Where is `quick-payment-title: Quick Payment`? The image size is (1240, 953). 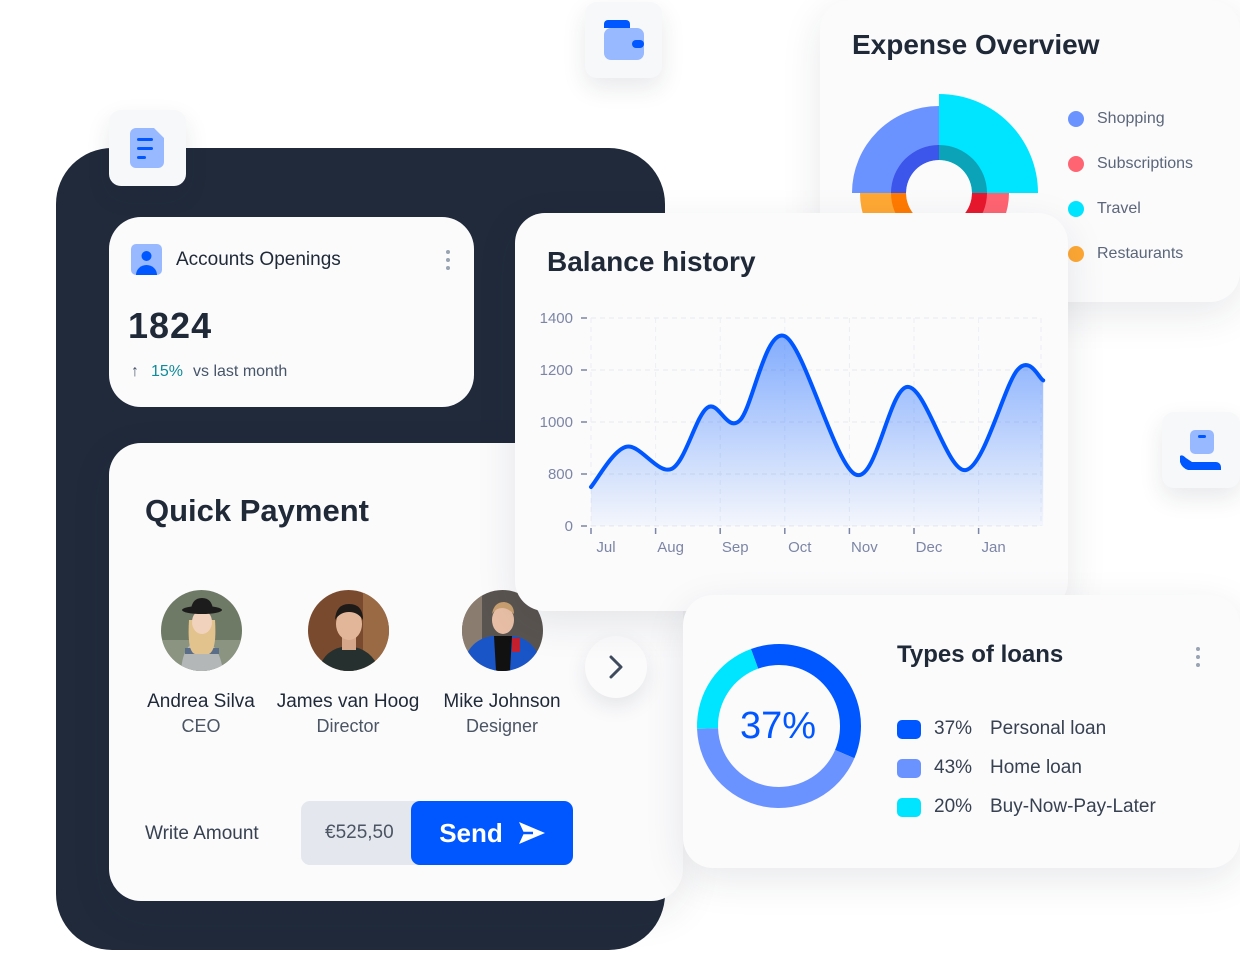
quick-payment-title: Quick Payment is located at coordinates (257, 510).